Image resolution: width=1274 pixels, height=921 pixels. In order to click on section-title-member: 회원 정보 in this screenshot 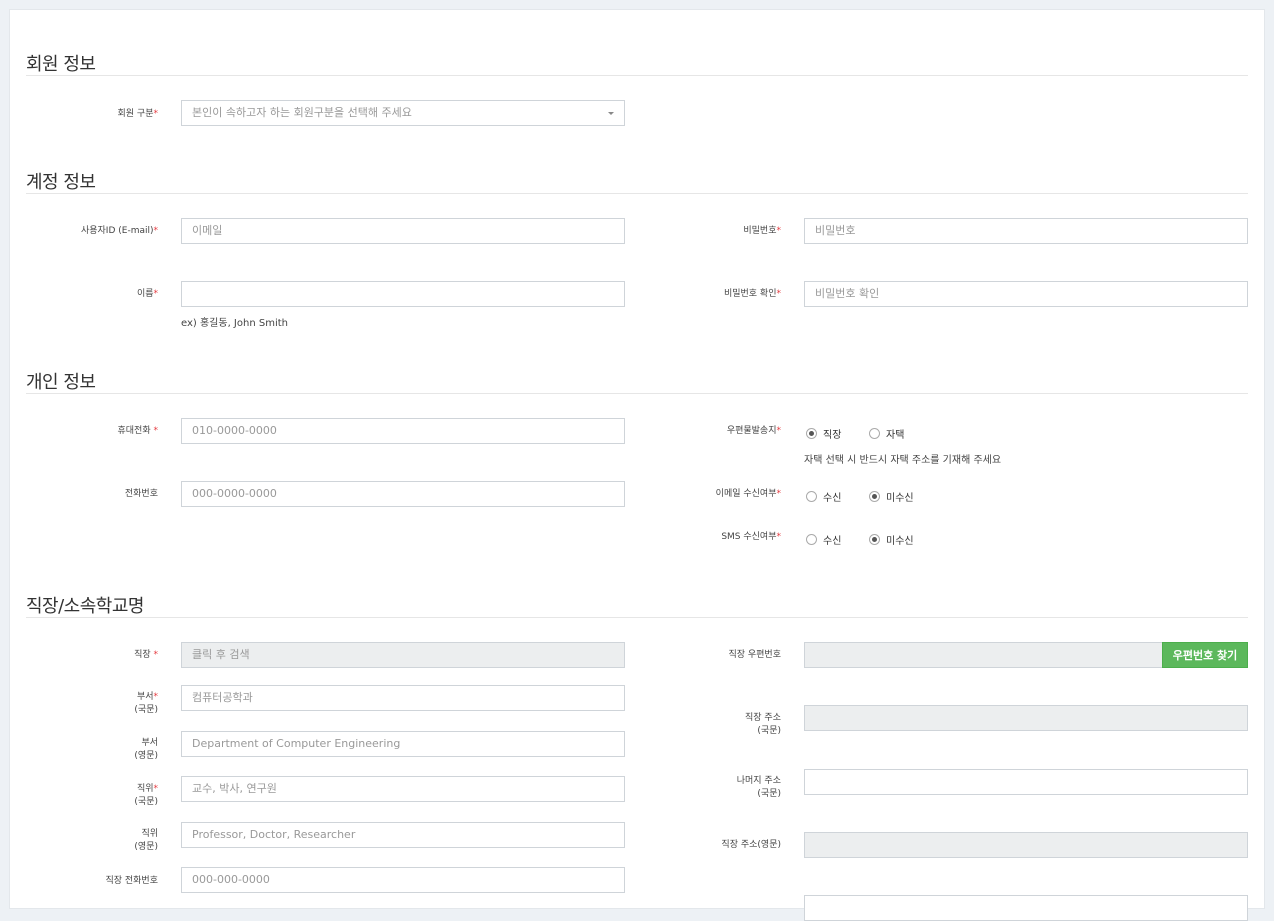, I will do `click(61, 64)`.